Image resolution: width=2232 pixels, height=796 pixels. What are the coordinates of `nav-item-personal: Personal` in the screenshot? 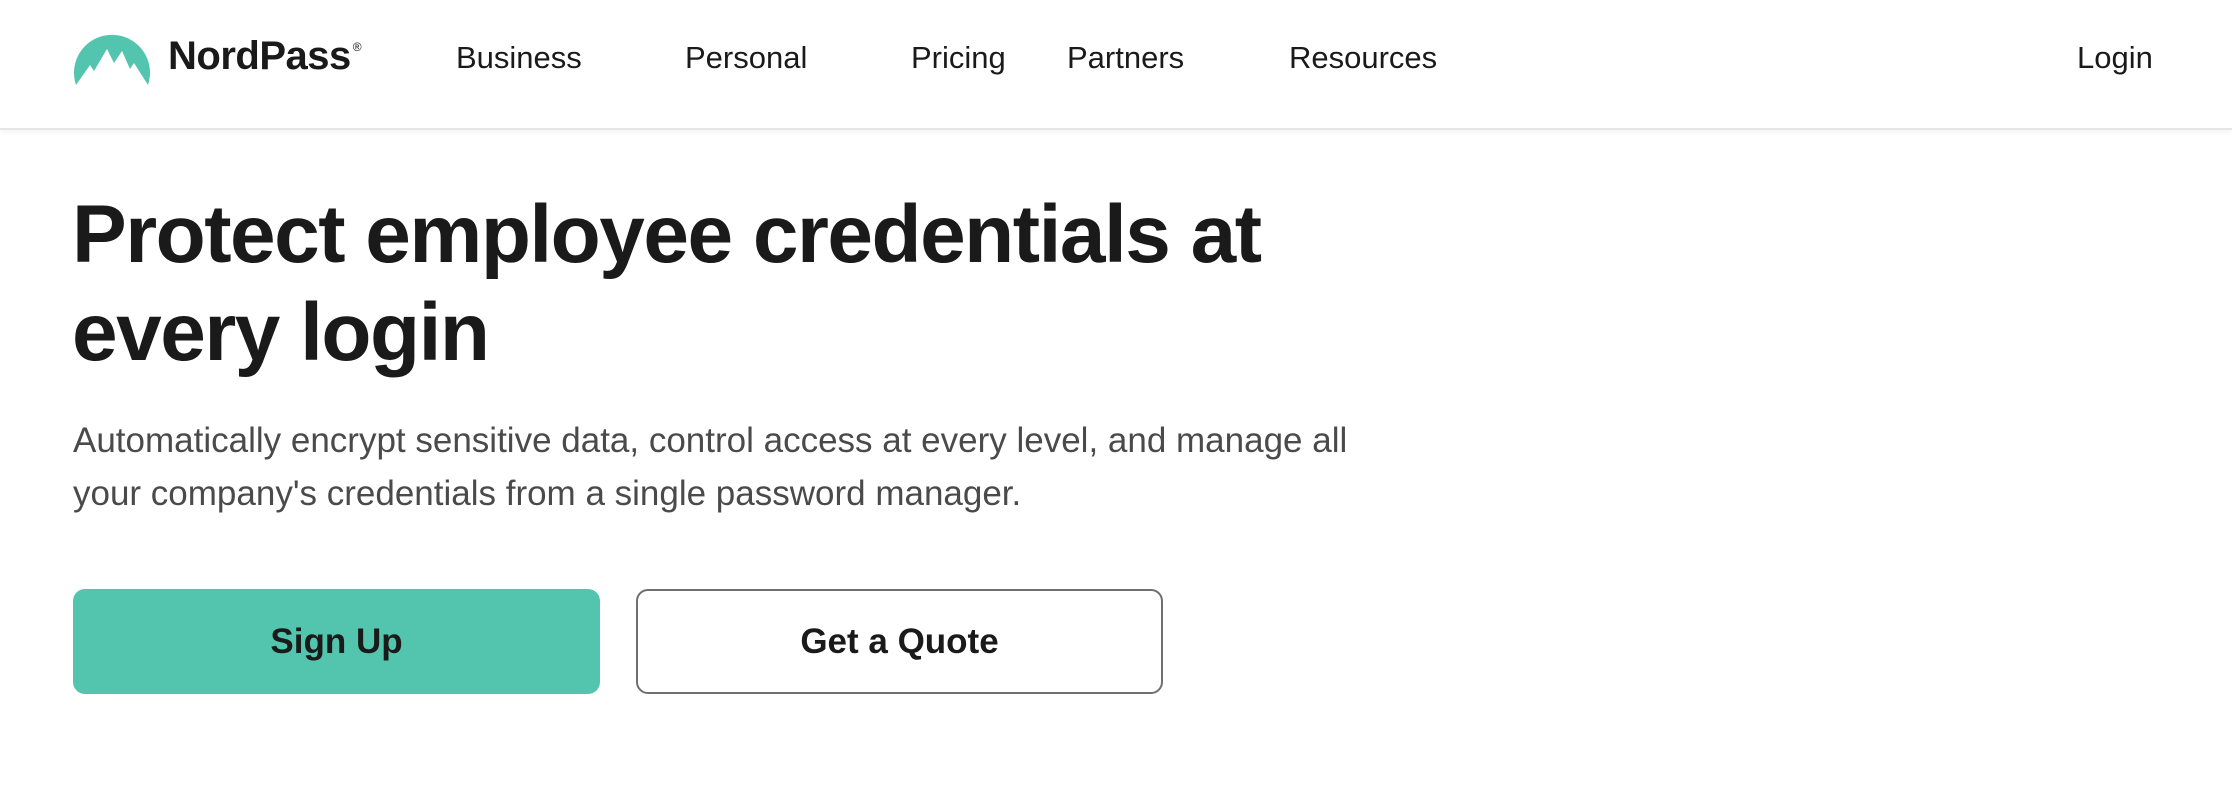 It's located at (746, 58).